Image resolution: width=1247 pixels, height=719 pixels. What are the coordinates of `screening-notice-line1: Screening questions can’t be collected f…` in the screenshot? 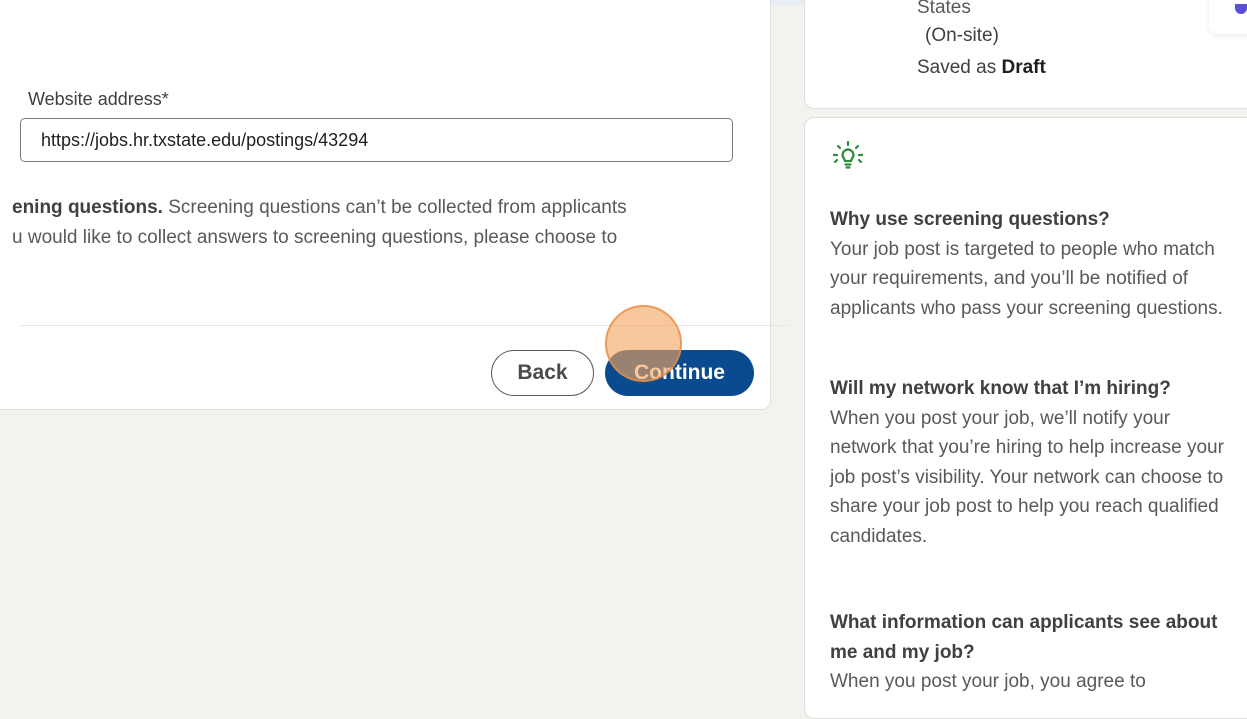 It's located at (394, 207).